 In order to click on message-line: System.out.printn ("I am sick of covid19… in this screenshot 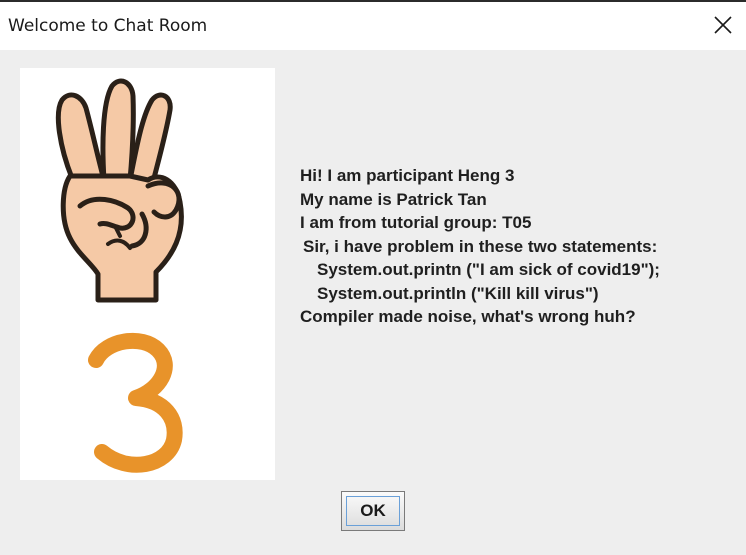, I will do `click(488, 269)`.